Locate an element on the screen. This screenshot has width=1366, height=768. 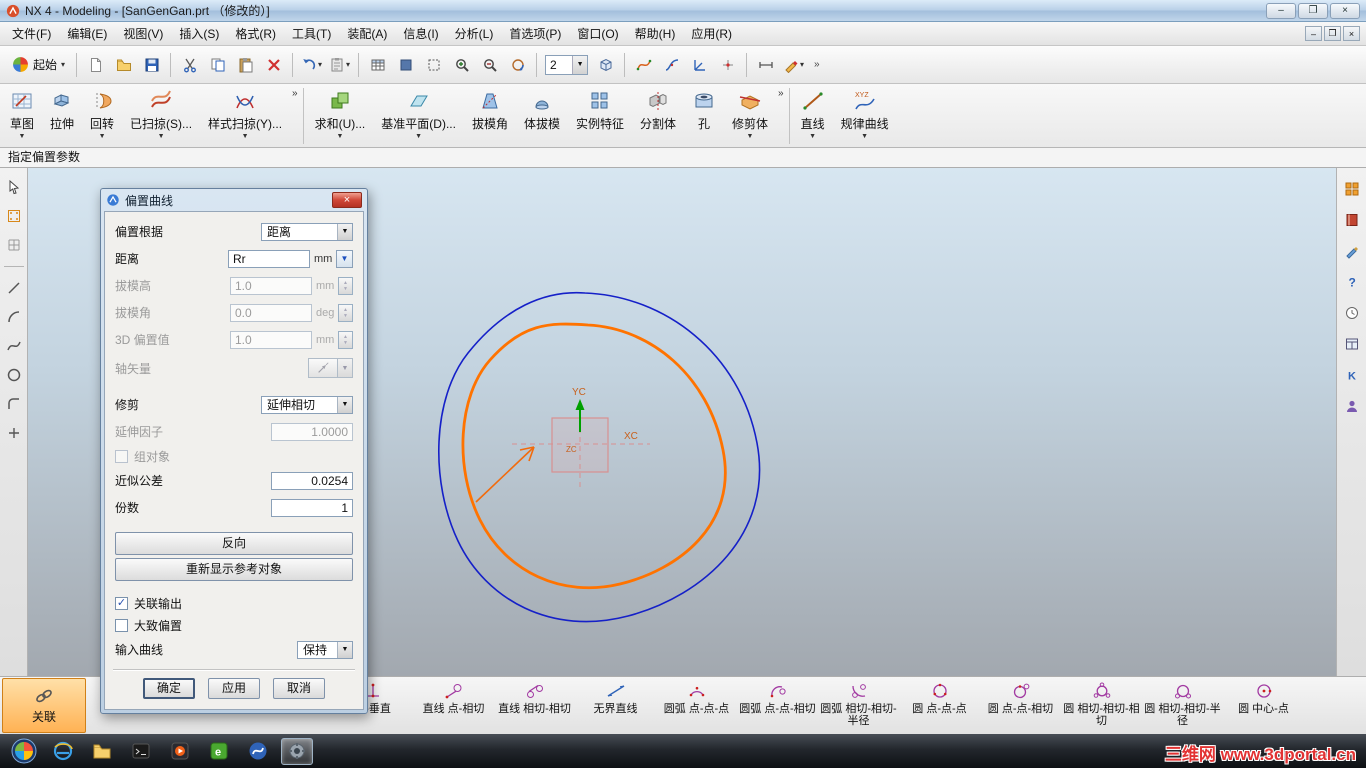
split-body-button: 分割体 is located at coordinates (658, 109).